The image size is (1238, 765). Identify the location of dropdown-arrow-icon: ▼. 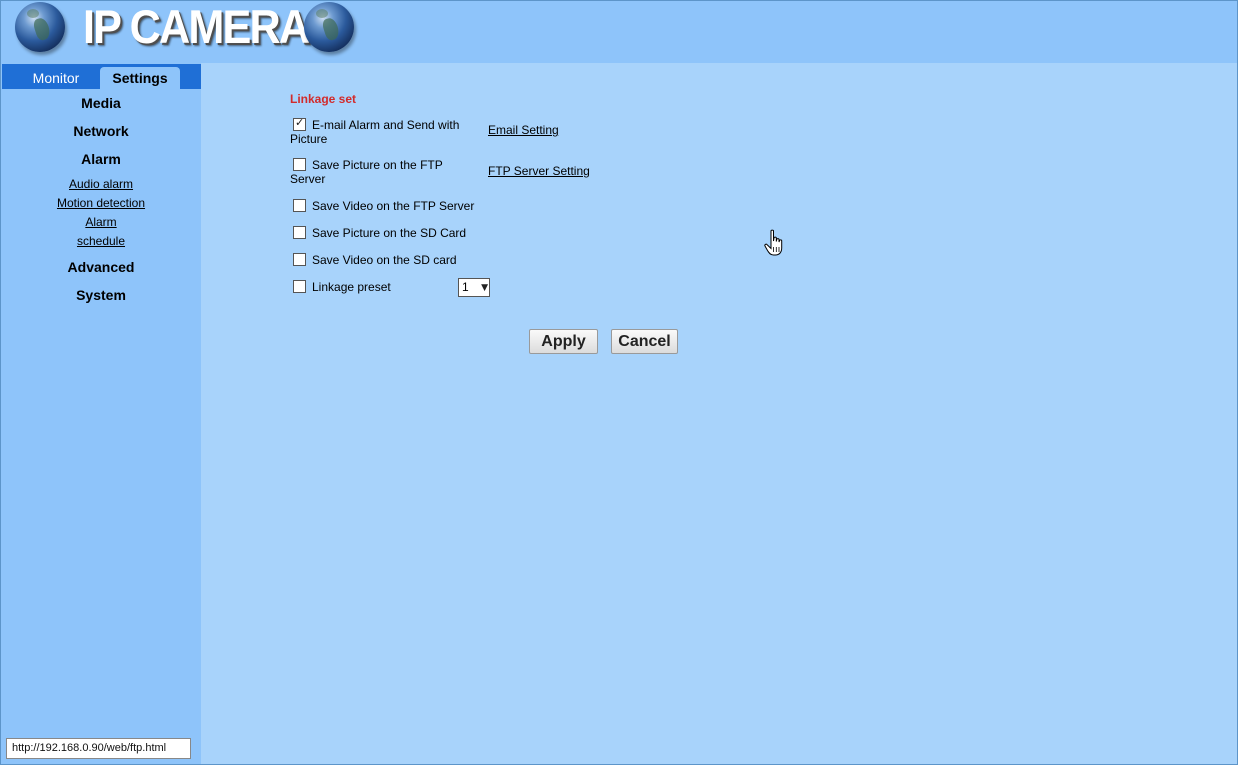
(484, 288).